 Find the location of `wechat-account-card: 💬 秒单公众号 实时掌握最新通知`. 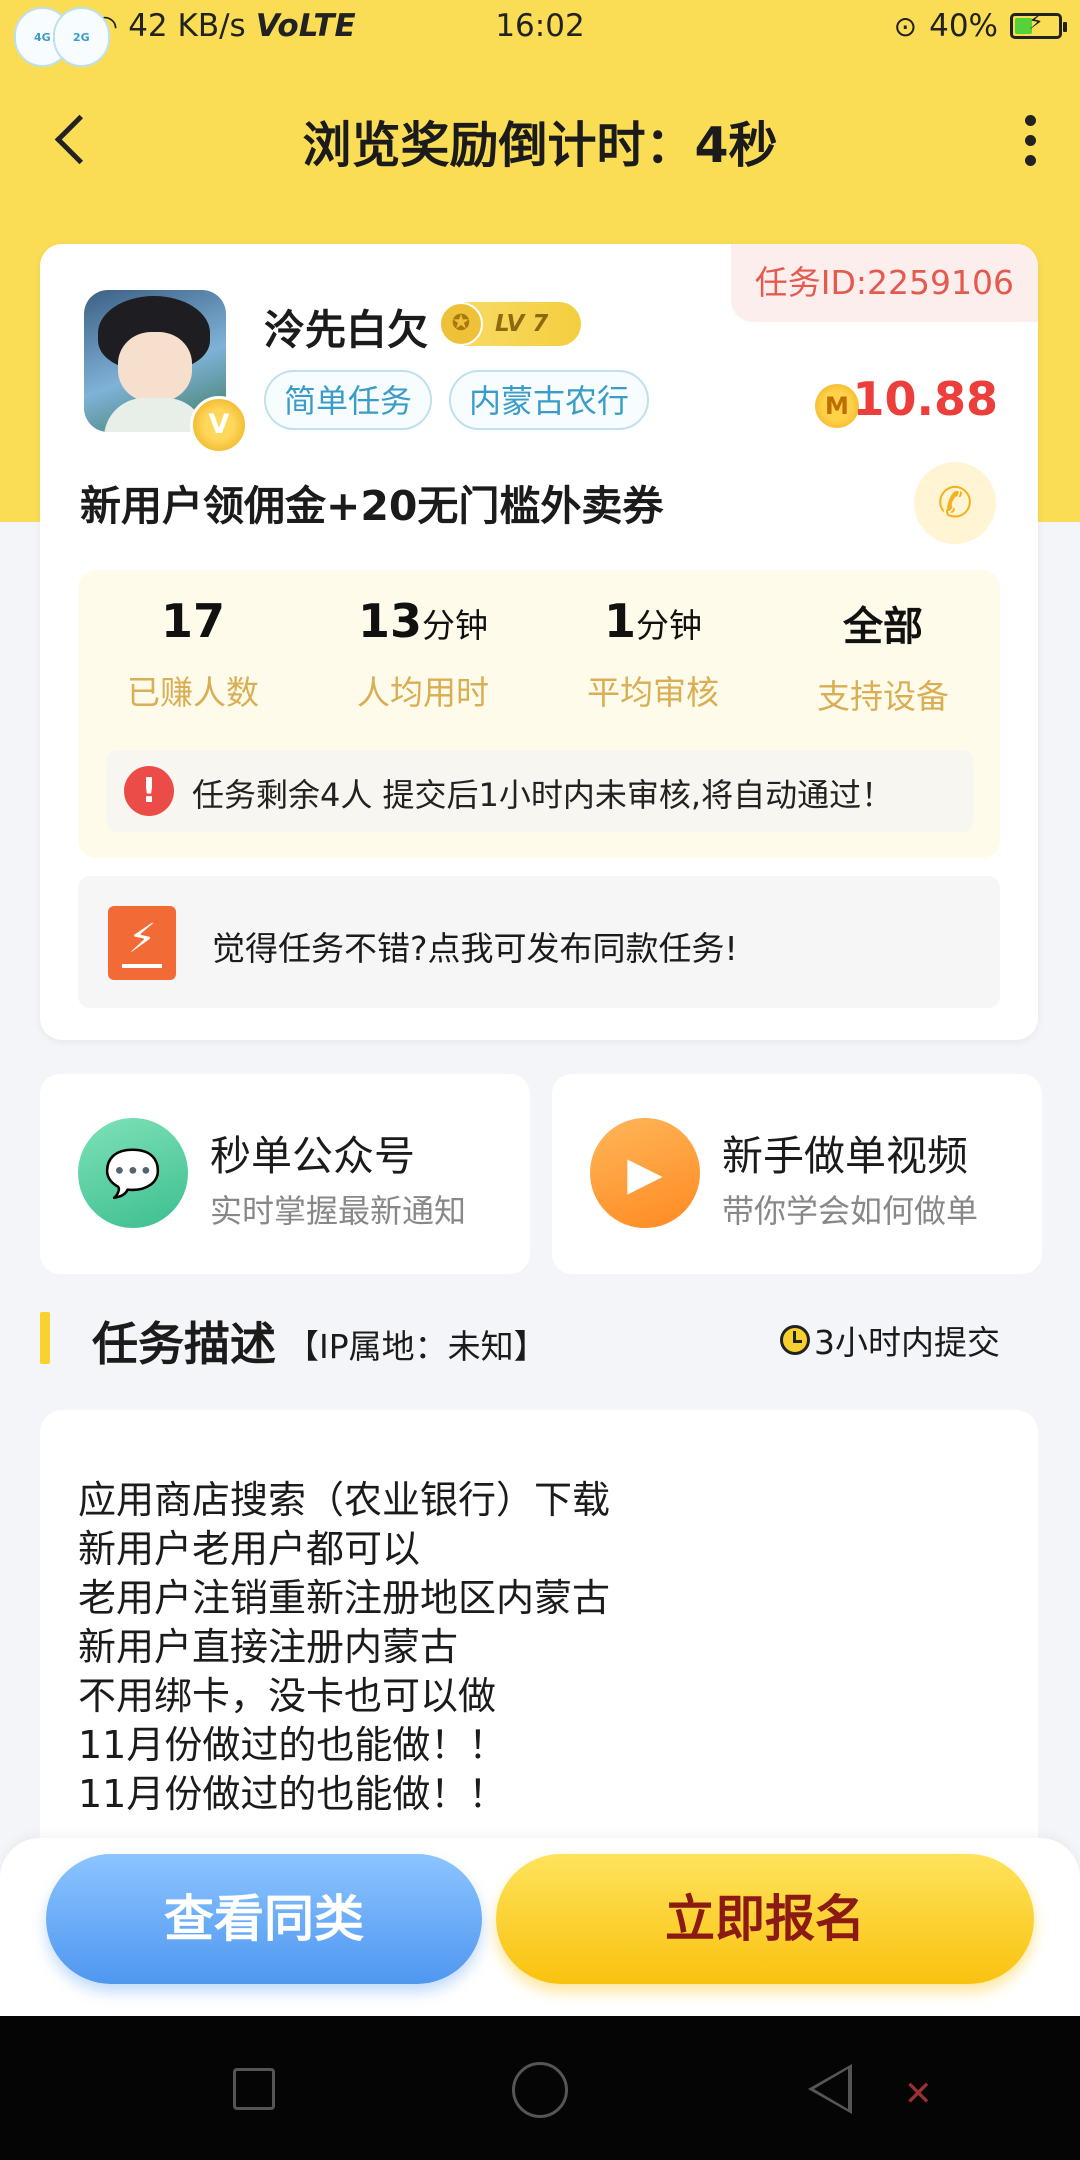

wechat-account-card: 💬 秒单公众号 实时掌握最新通知 is located at coordinates (285, 1174).